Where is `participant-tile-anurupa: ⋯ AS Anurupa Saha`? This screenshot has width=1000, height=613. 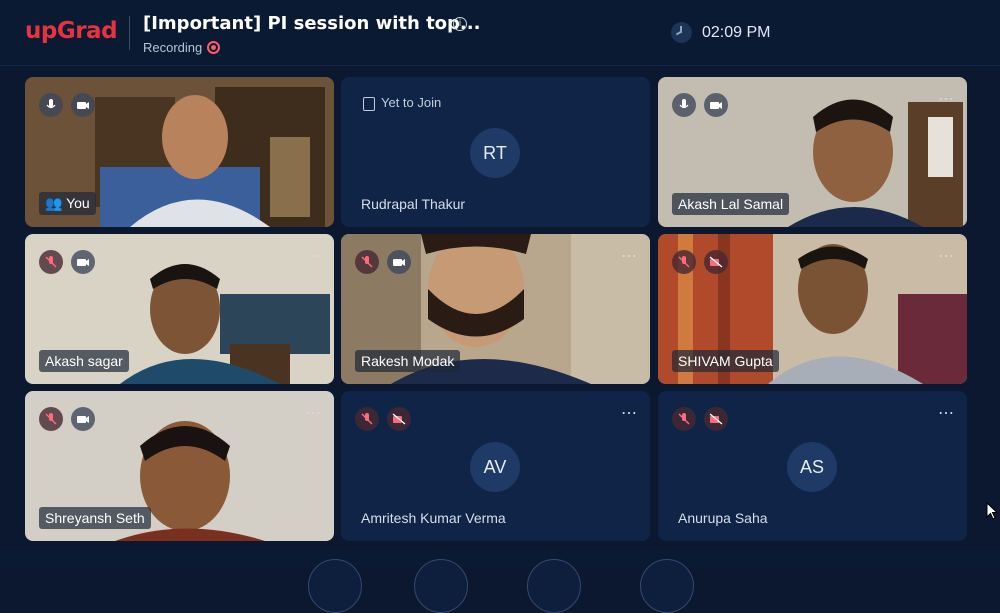 participant-tile-anurupa: ⋯ AS Anurupa Saha is located at coordinates (812, 466).